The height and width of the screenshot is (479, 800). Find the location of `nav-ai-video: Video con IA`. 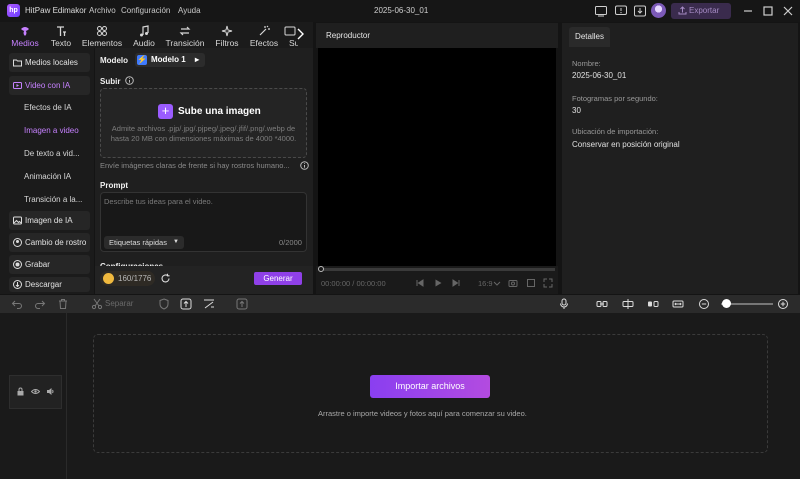

nav-ai-video: Video con IA is located at coordinates (49, 85).